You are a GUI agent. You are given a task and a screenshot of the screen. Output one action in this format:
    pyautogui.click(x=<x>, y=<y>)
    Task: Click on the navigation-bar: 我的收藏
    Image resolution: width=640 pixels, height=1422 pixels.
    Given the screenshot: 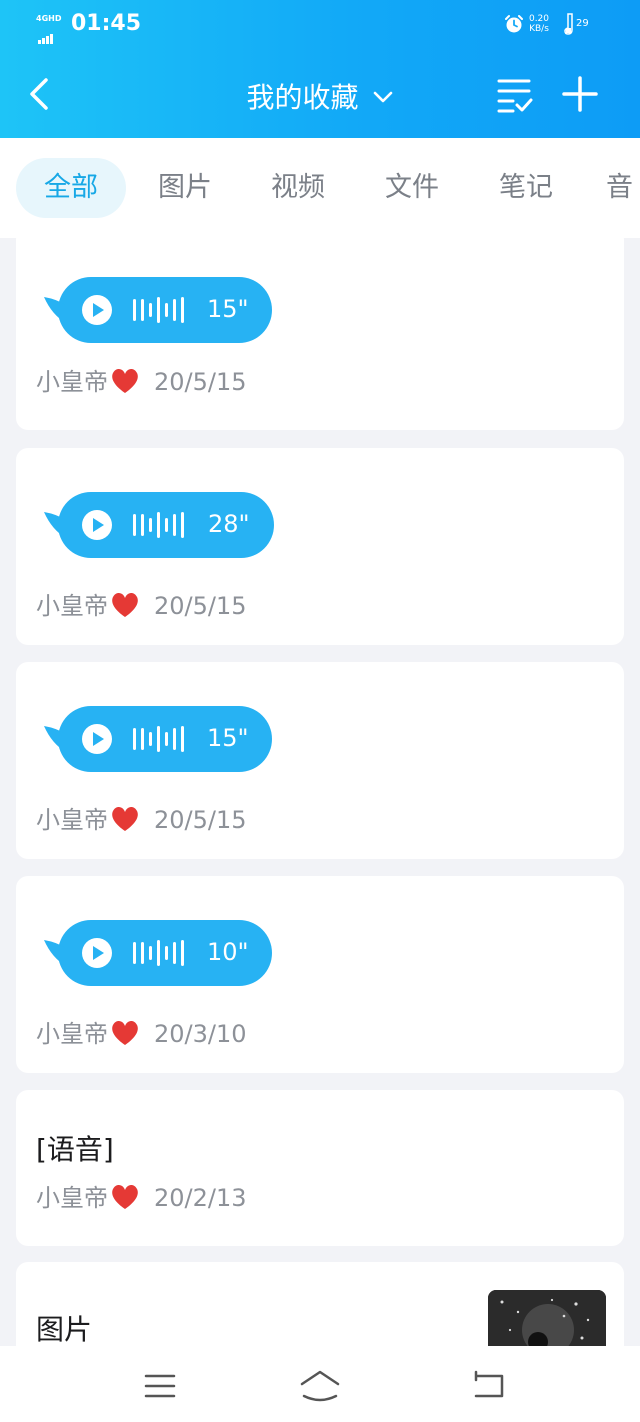 What is the action you would take?
    pyautogui.click(x=320, y=95)
    